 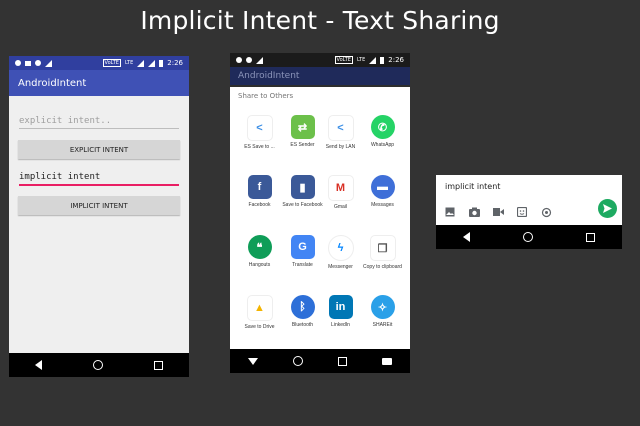 I want to click on keyboard-icon, so click(x=387, y=361).